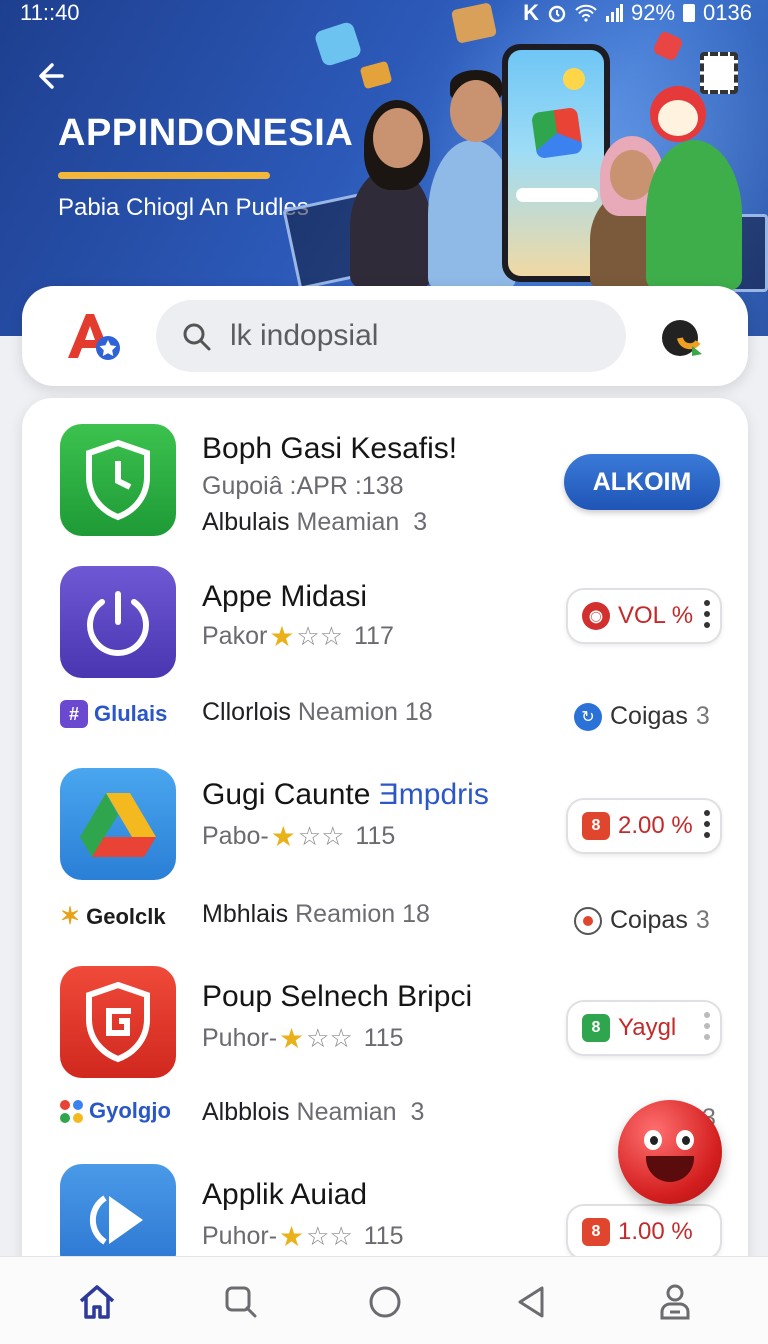 Image resolution: width=768 pixels, height=1344 pixels. I want to click on search-field, so click(391, 336).